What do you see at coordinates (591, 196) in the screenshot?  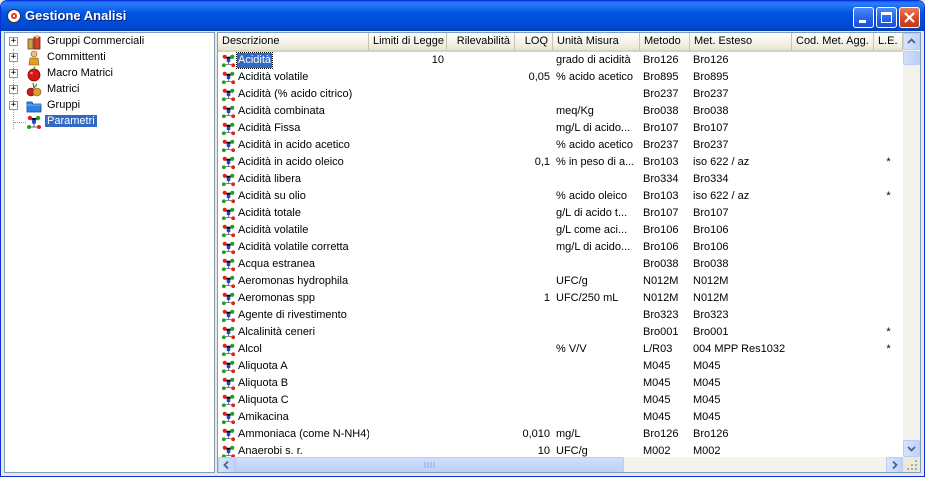 I see `cell-unita-misura: % acido oleico` at bounding box center [591, 196].